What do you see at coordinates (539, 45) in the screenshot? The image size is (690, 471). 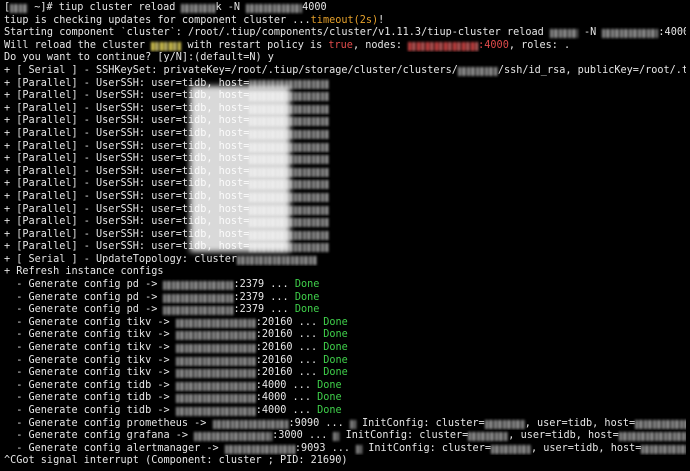 I see `terminal-text: , roles: .` at bounding box center [539, 45].